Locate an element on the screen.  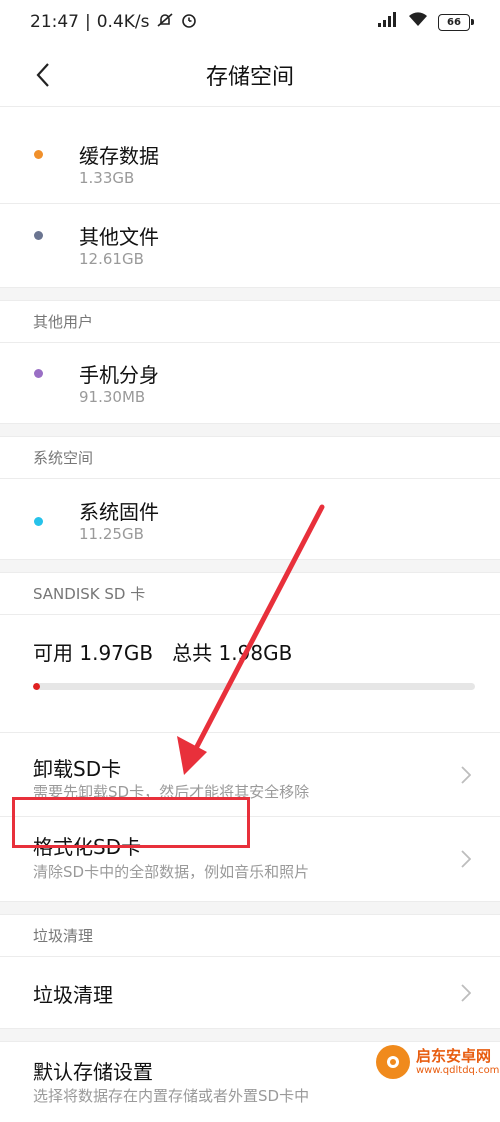
action-title: 默认存储设置 is located at coordinates (93, 1072).